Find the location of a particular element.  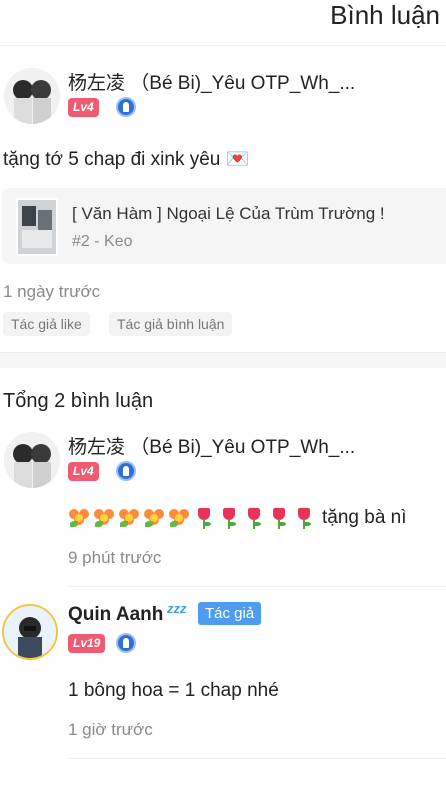

chapter-thumbnail is located at coordinates (37, 227).